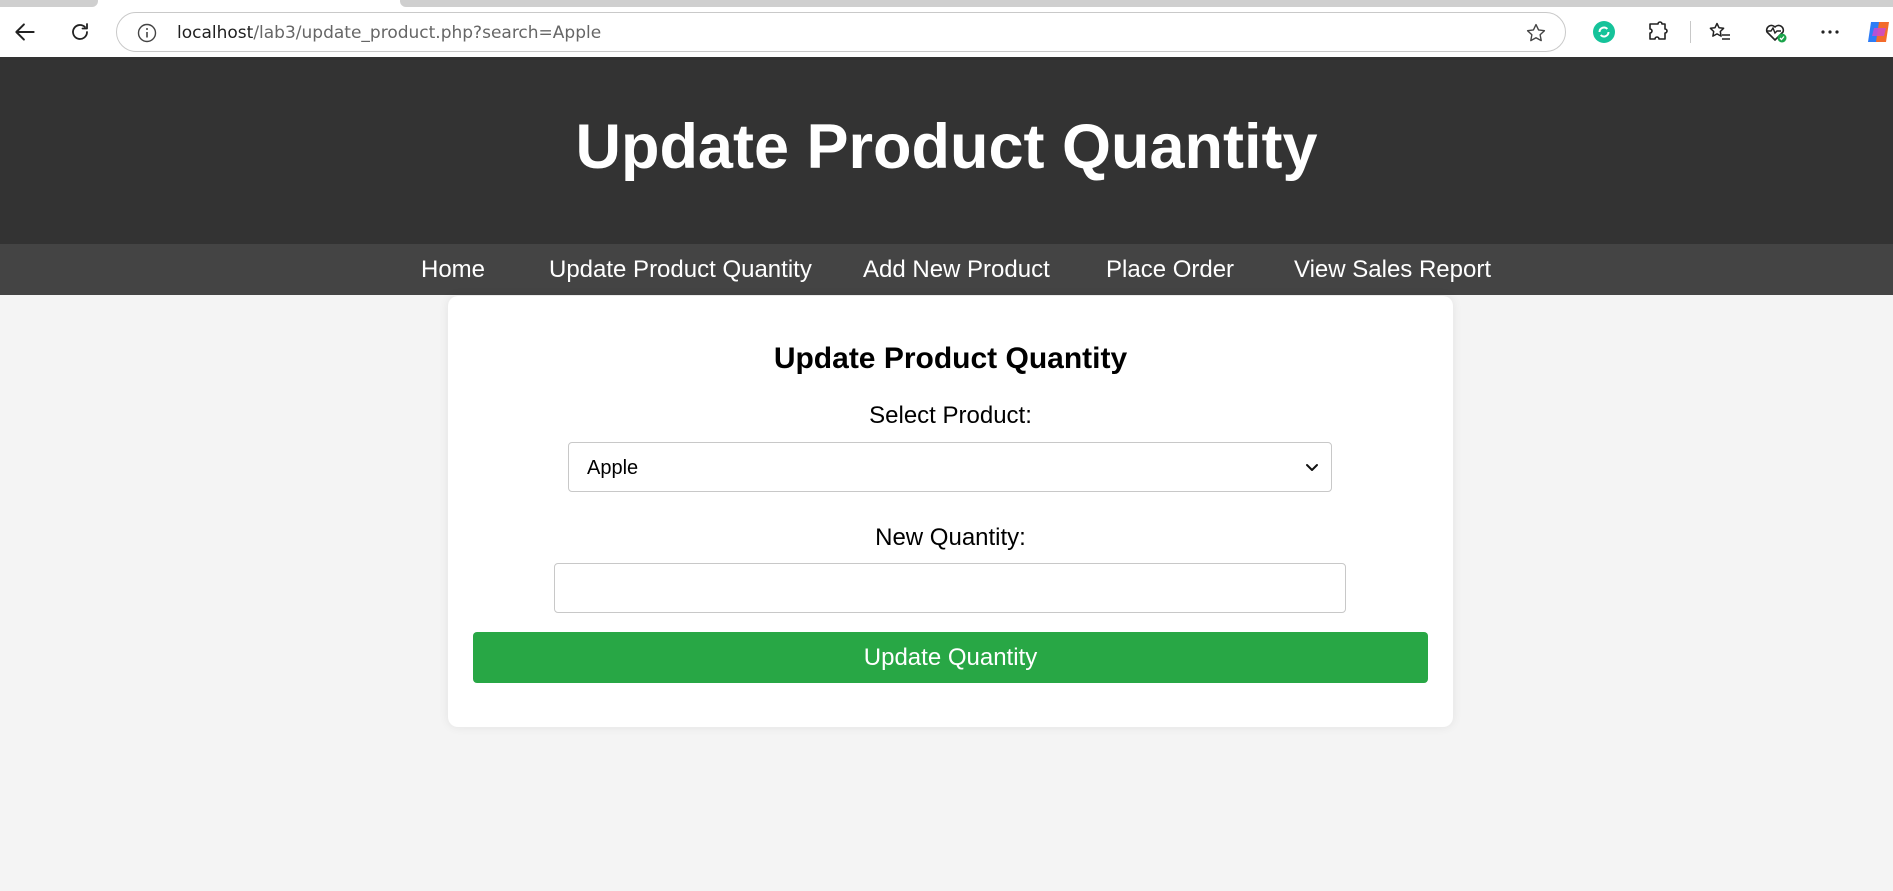 Image resolution: width=1893 pixels, height=891 pixels. I want to click on nav-link-update-product-quantity: Update Product Quantity, so click(680, 270).